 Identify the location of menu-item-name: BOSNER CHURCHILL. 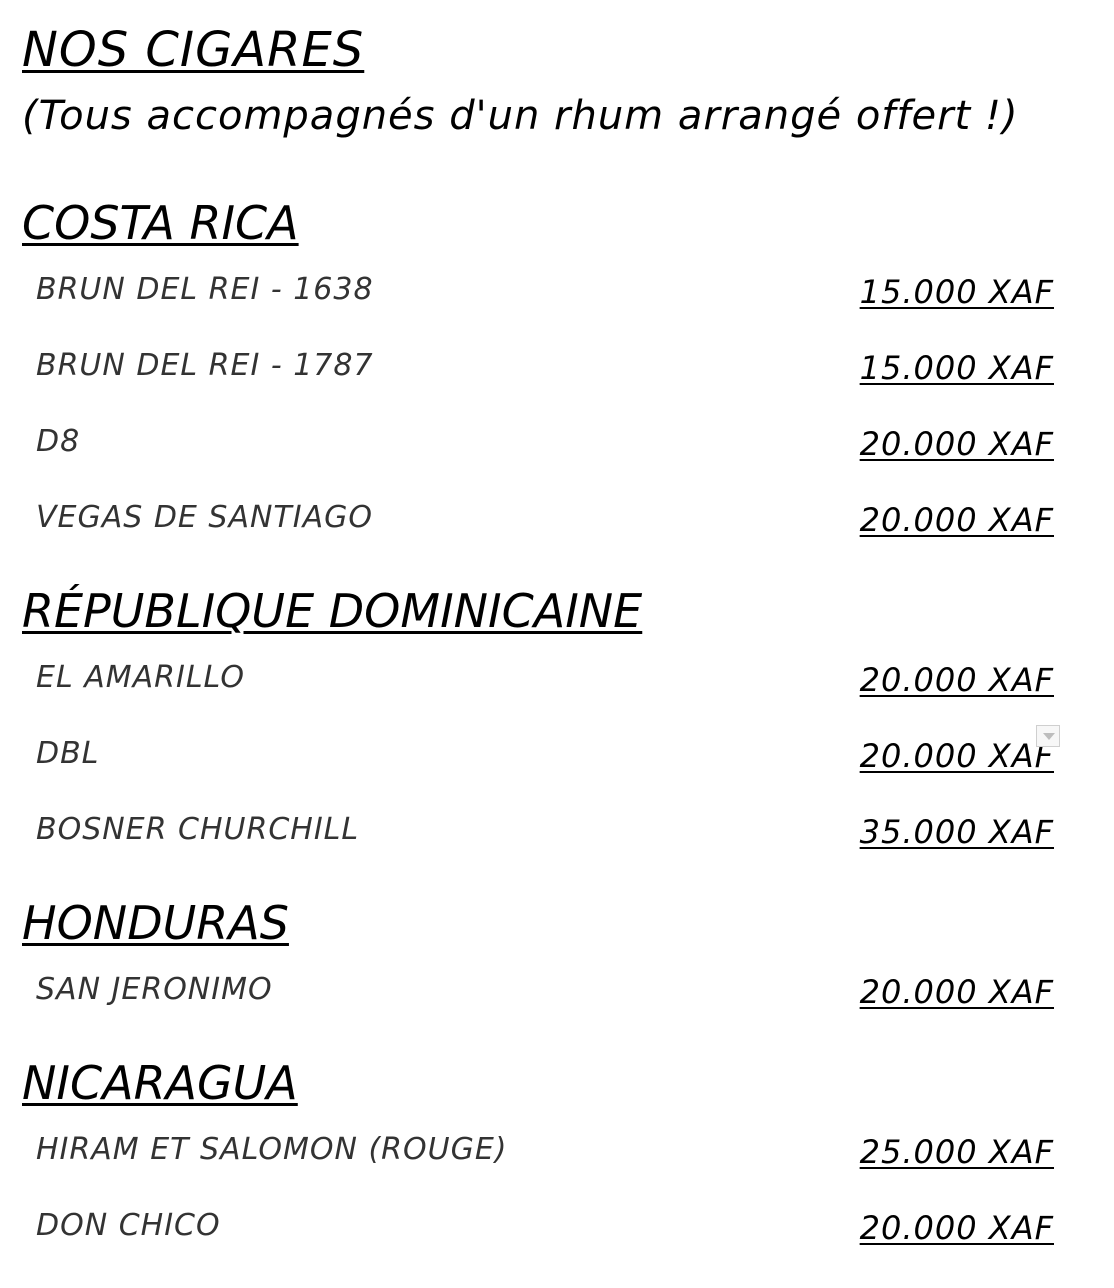
(198, 829).